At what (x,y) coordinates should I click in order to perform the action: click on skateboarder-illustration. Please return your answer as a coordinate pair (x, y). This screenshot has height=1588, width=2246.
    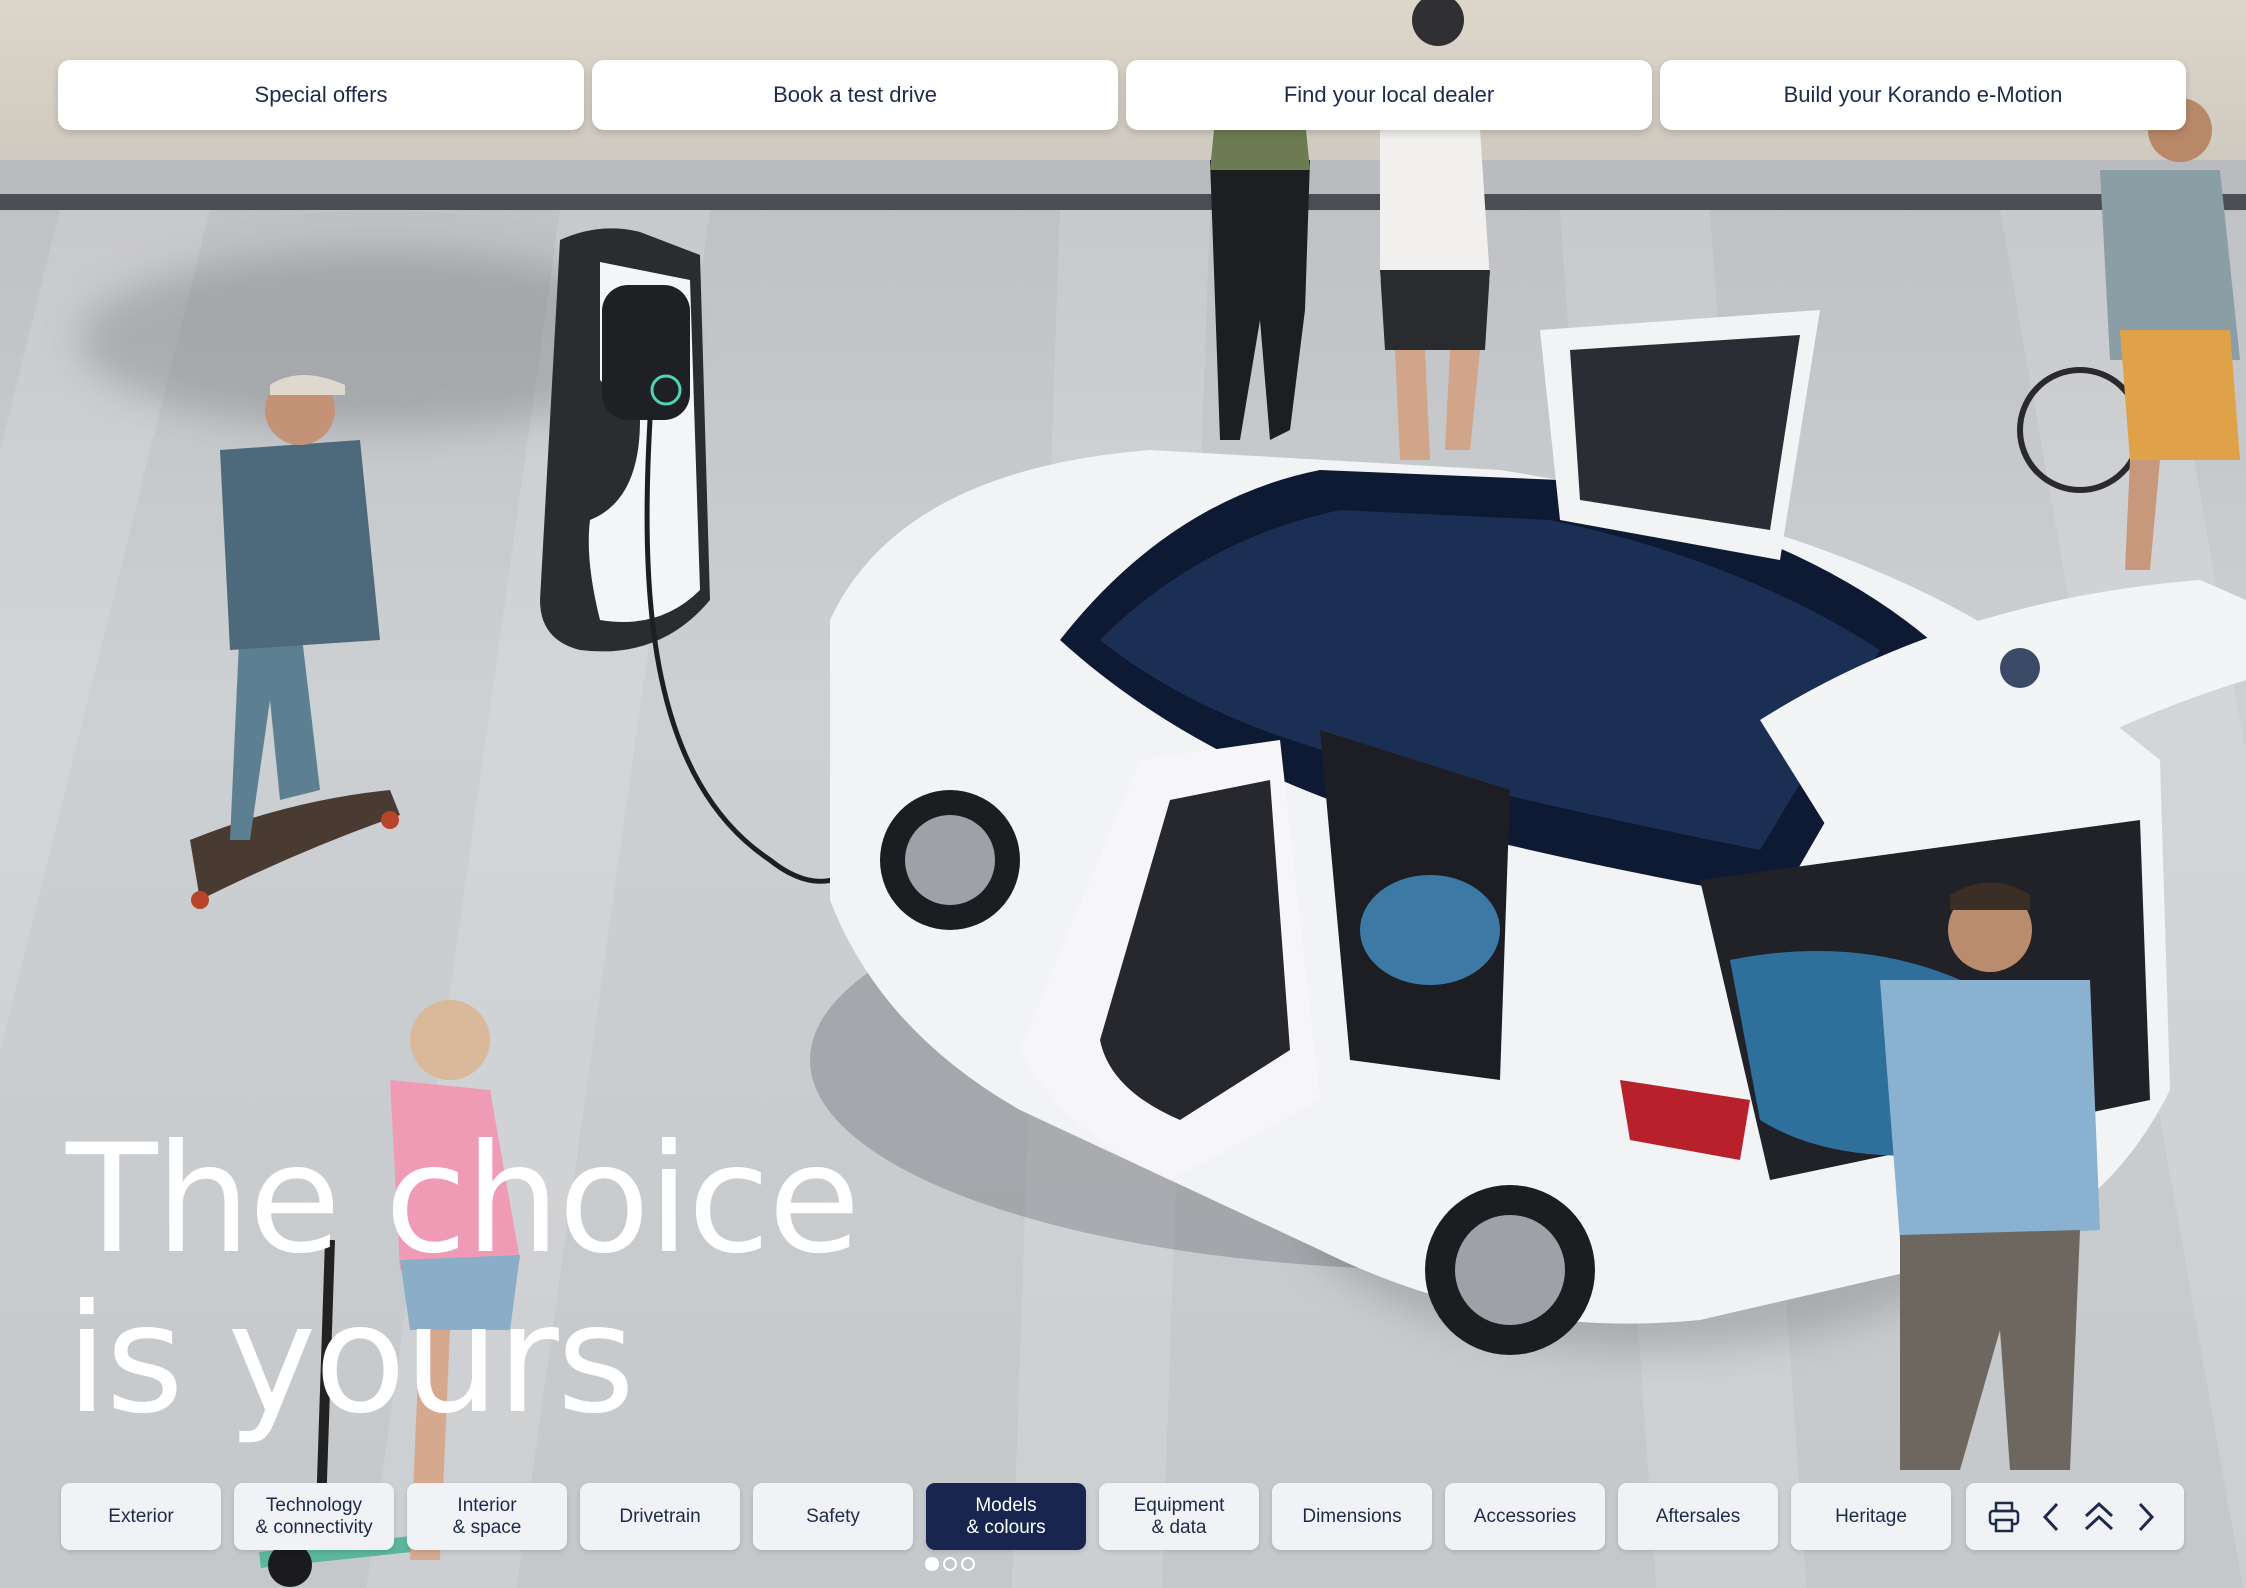
    Looking at the image, I should click on (295, 642).